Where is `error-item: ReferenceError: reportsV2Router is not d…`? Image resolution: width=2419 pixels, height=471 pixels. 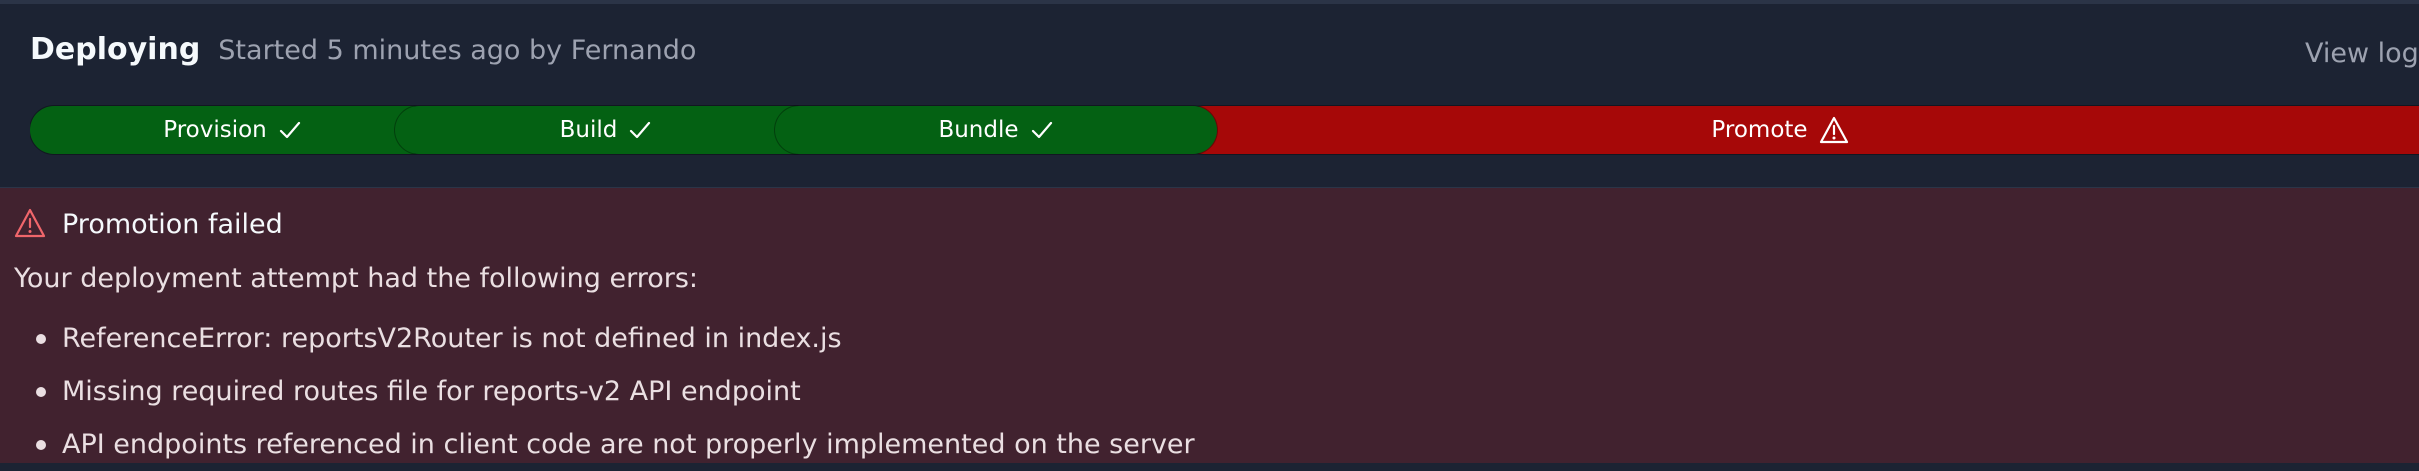 error-item: ReferenceError: reportsV2Router is not d… is located at coordinates (597, 338).